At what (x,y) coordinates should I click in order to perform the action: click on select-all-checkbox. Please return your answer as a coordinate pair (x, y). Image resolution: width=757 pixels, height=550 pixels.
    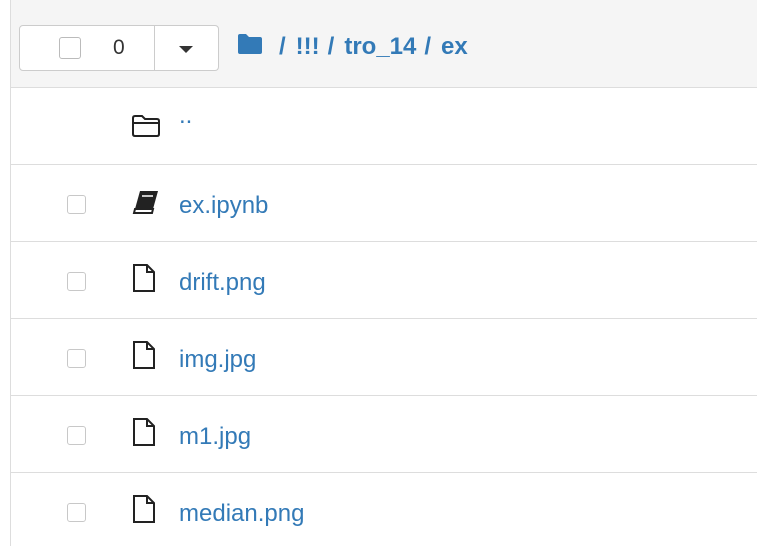
    Looking at the image, I should click on (70, 48).